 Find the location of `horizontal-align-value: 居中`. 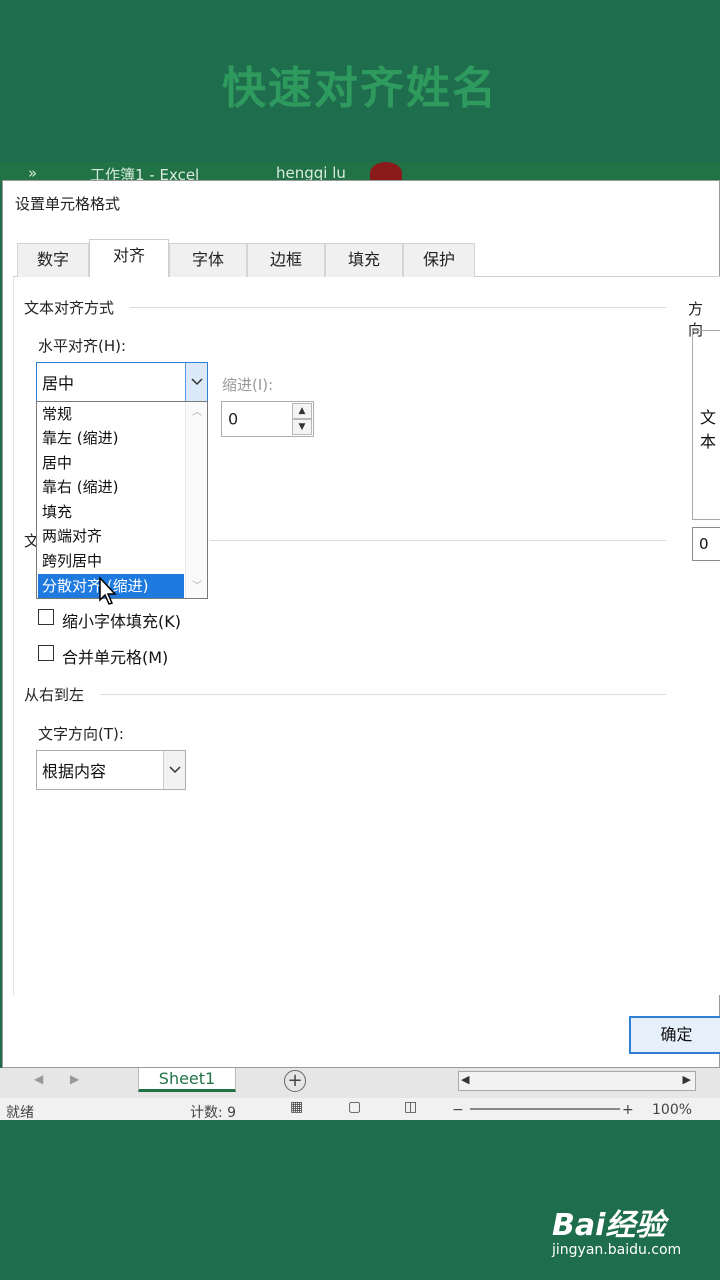

horizontal-align-value: 居中 is located at coordinates (58, 383).